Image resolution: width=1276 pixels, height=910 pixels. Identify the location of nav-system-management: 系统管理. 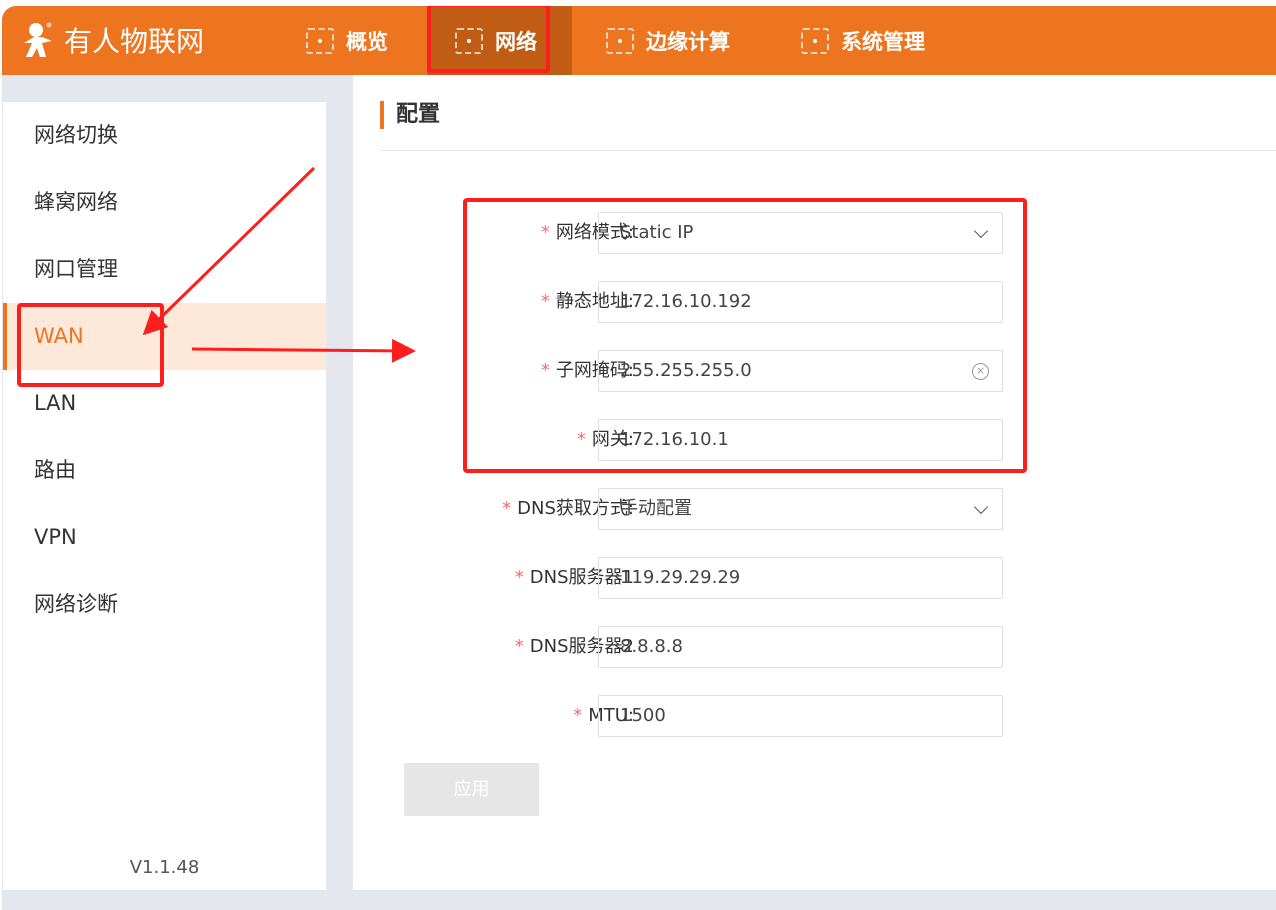
(863, 40).